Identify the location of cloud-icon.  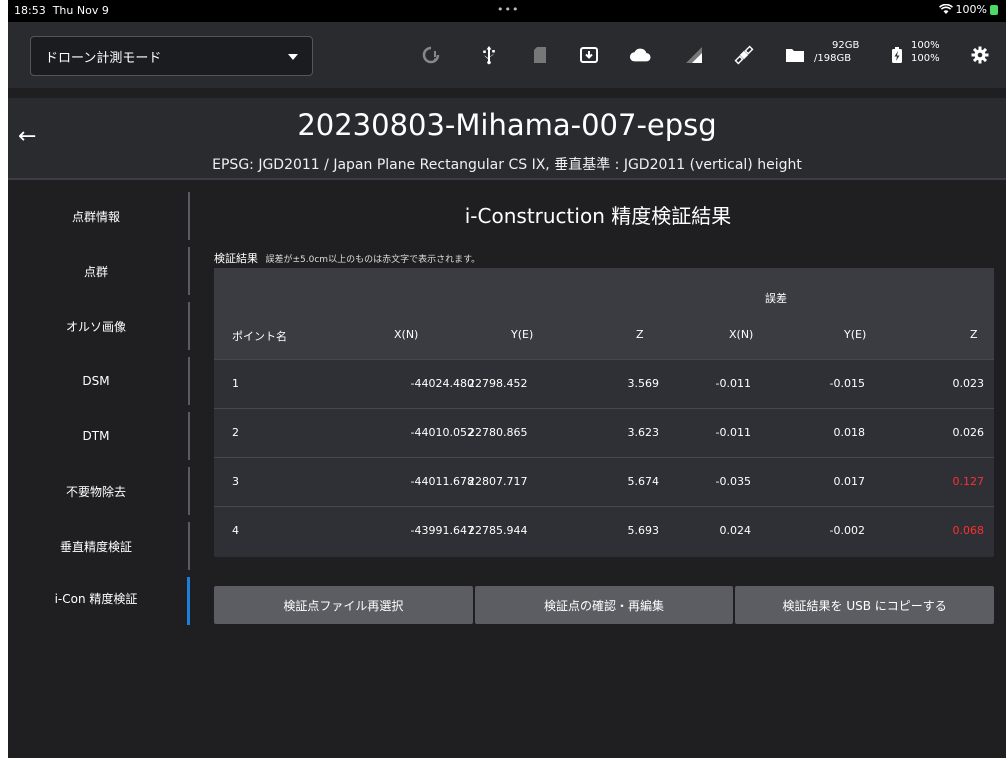
(640, 55).